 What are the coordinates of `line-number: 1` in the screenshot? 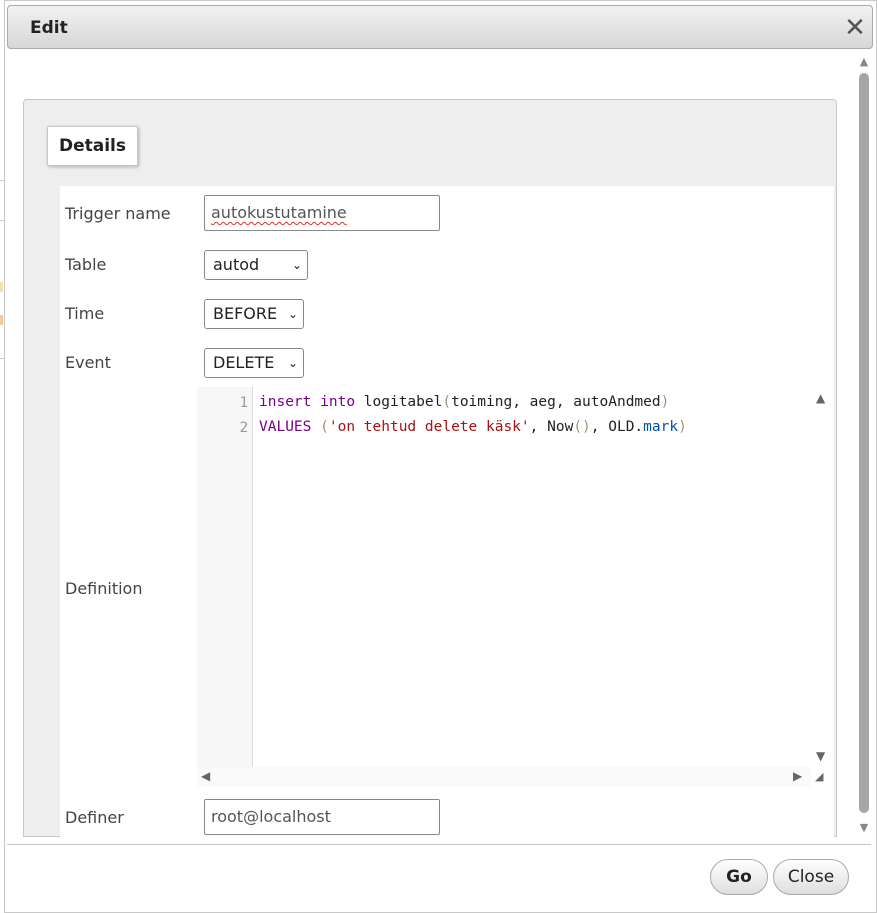 It's located at (243, 403).